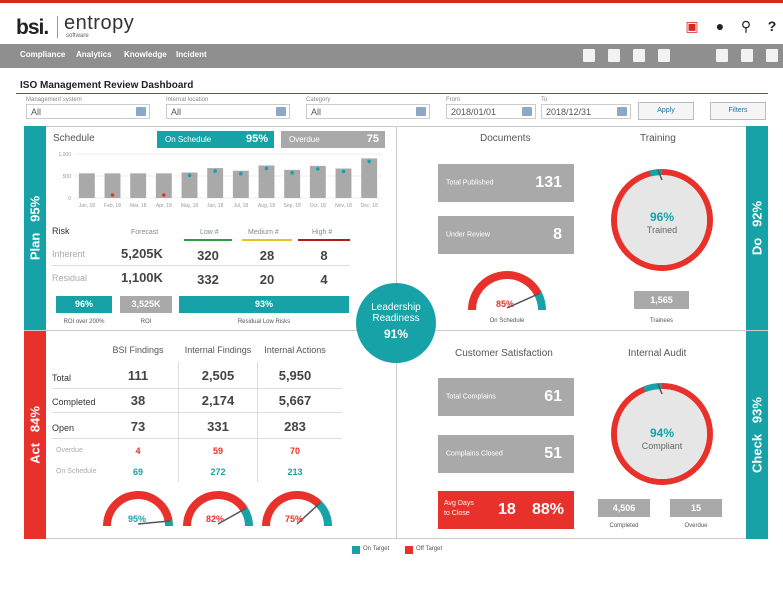 The width and height of the screenshot is (783, 598). I want to click on check-pct: 93%, so click(757, 410).